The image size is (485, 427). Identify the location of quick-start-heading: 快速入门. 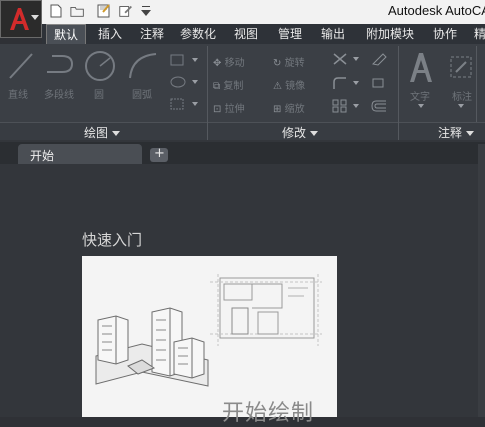
(112, 240).